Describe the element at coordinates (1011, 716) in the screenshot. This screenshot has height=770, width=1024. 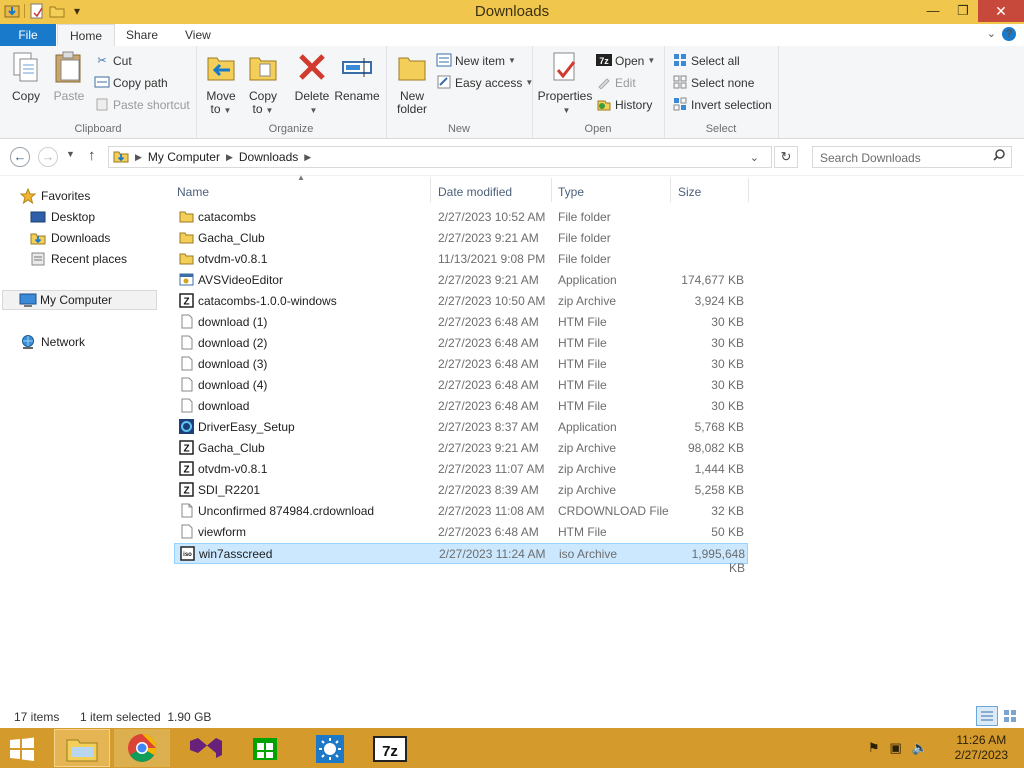
I see `large-icons-view-button` at that location.